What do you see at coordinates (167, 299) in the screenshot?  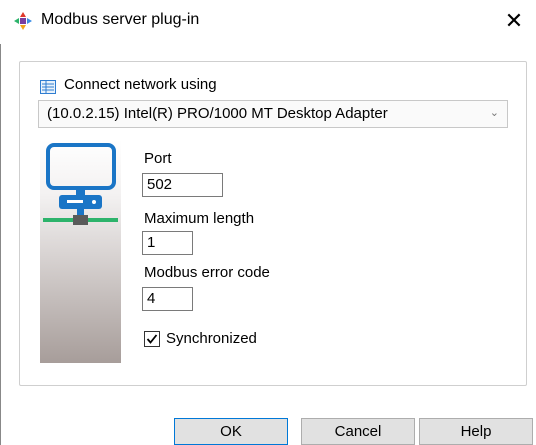 I see `modbus-error-code-input: 4` at bounding box center [167, 299].